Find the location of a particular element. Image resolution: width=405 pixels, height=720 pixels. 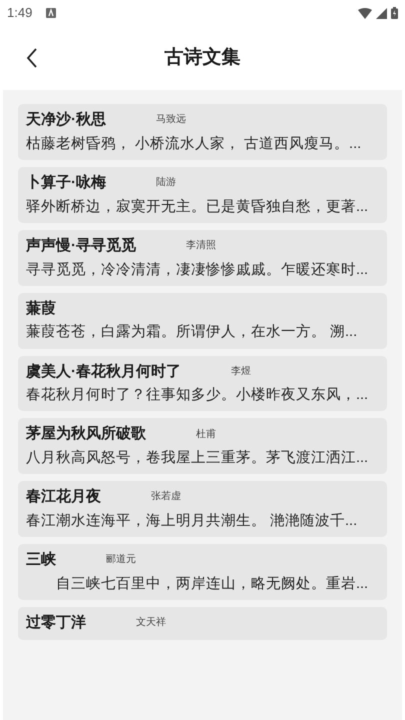

poem-title: 三峡 is located at coordinates (41, 560).